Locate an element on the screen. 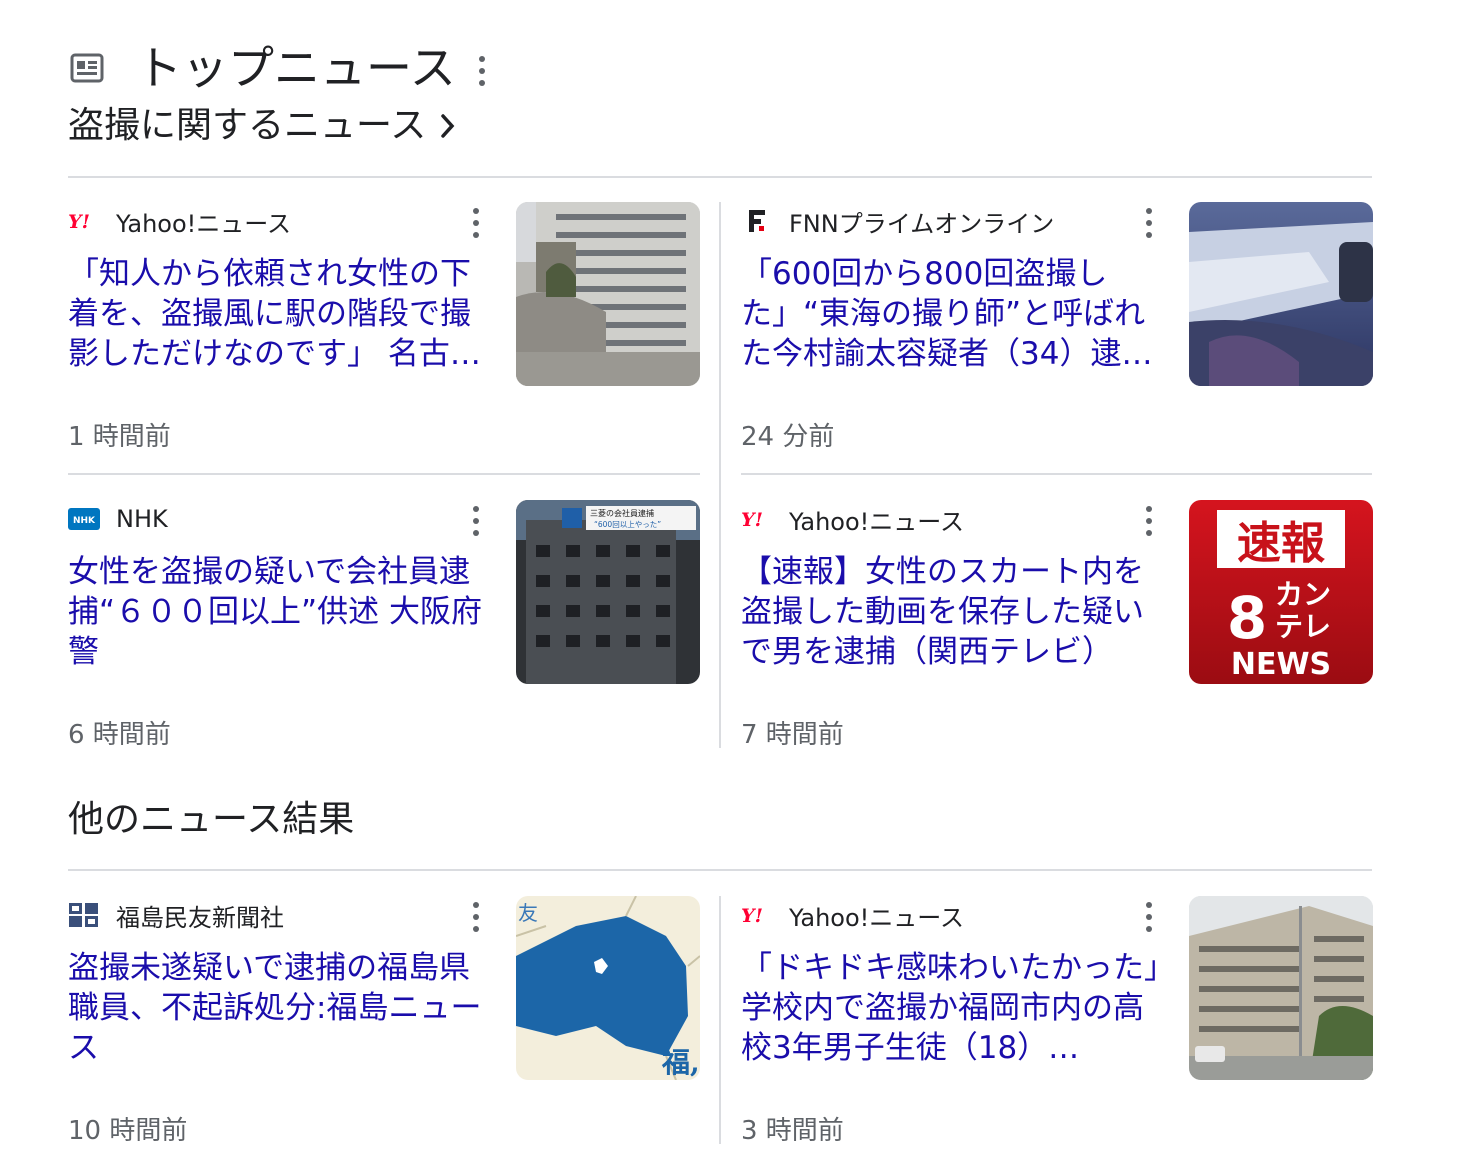  news-headline: 【速報】女性のスカート内を盗撮した動画を保存した疑いで男を逮捕（関西テレビ） is located at coordinates (953, 612).